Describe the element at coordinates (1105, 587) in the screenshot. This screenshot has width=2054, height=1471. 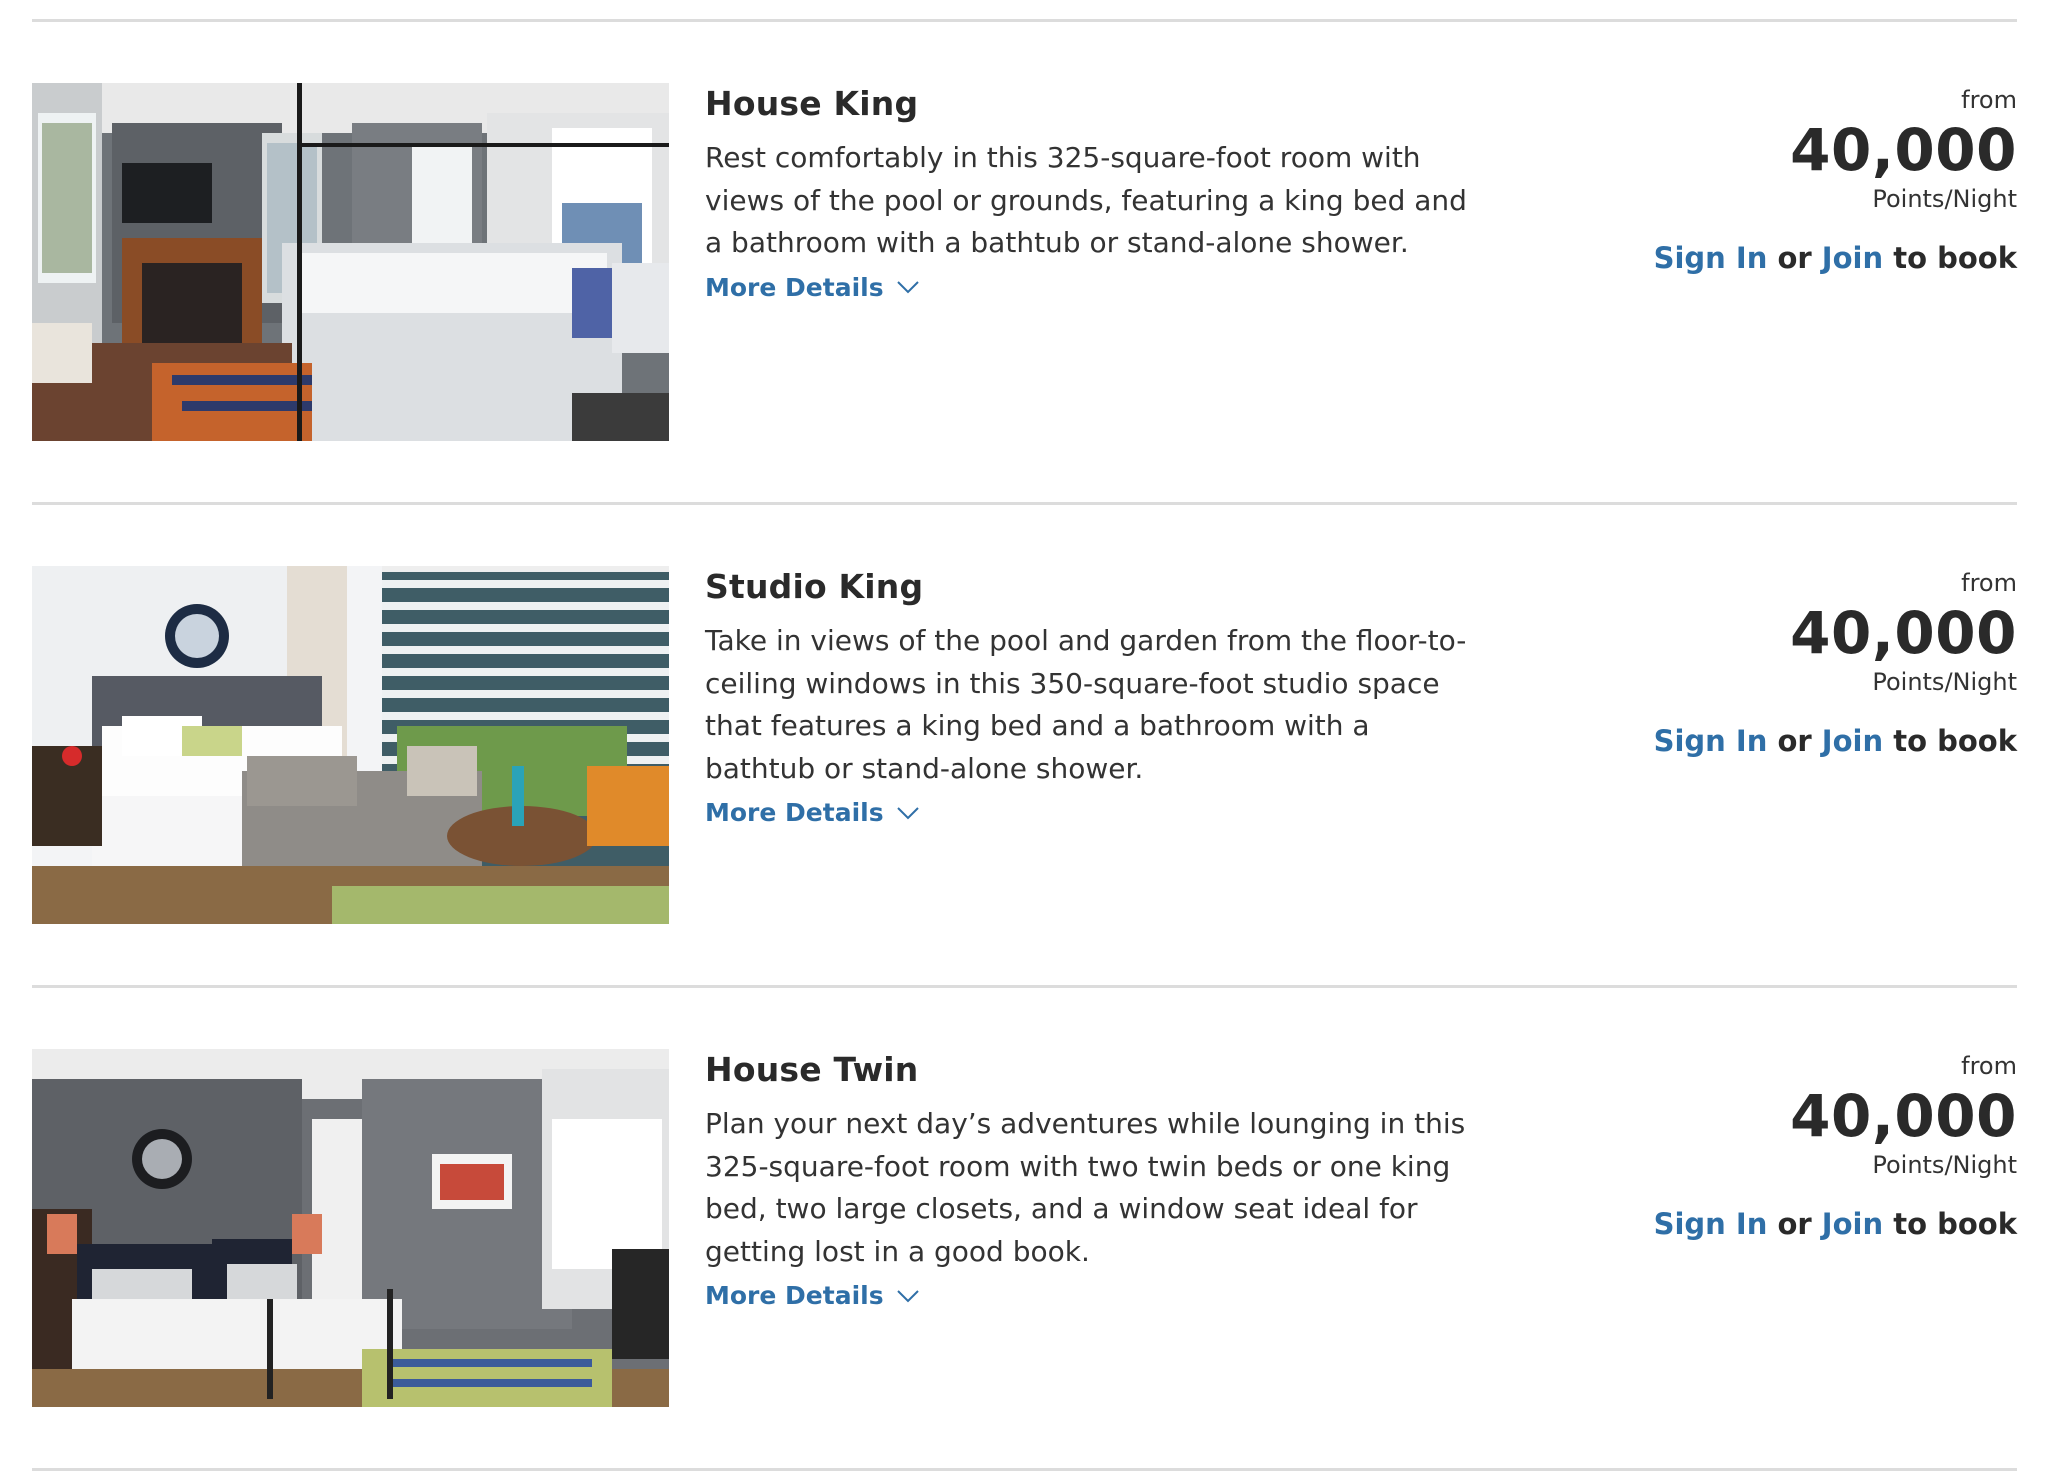
I see `room-title: Studio King` at that location.